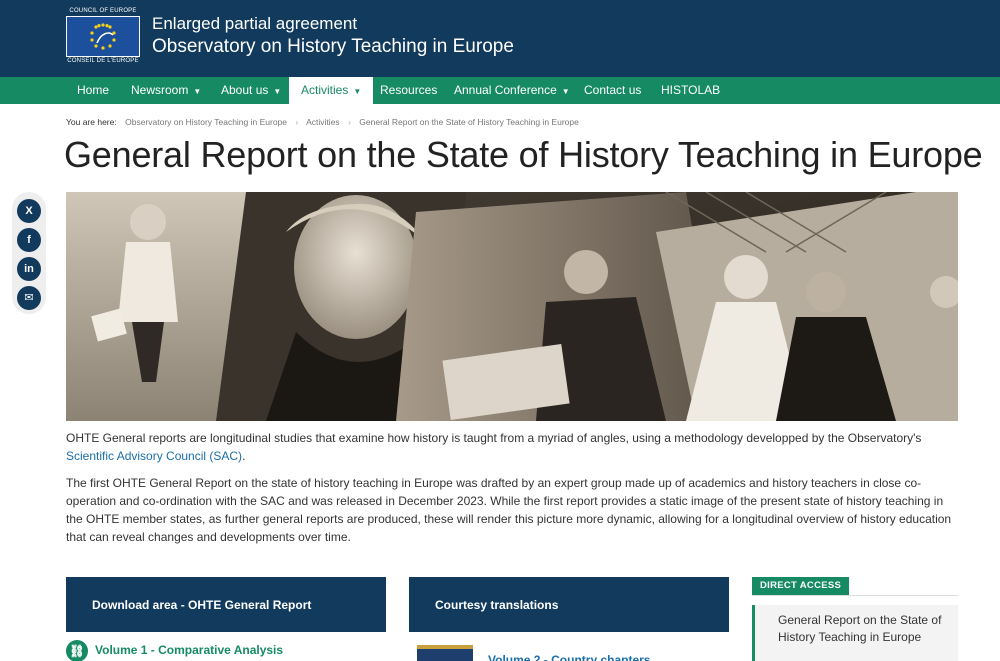 This screenshot has width=1000, height=661. I want to click on facebook-share-icon: f, so click(29, 240).